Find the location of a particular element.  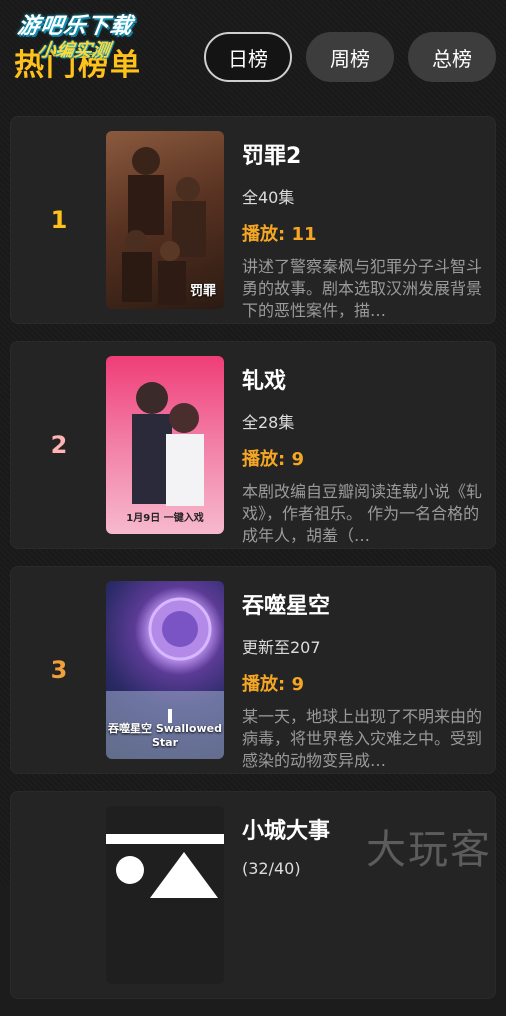

rank-number: 3 is located at coordinates (59, 670).